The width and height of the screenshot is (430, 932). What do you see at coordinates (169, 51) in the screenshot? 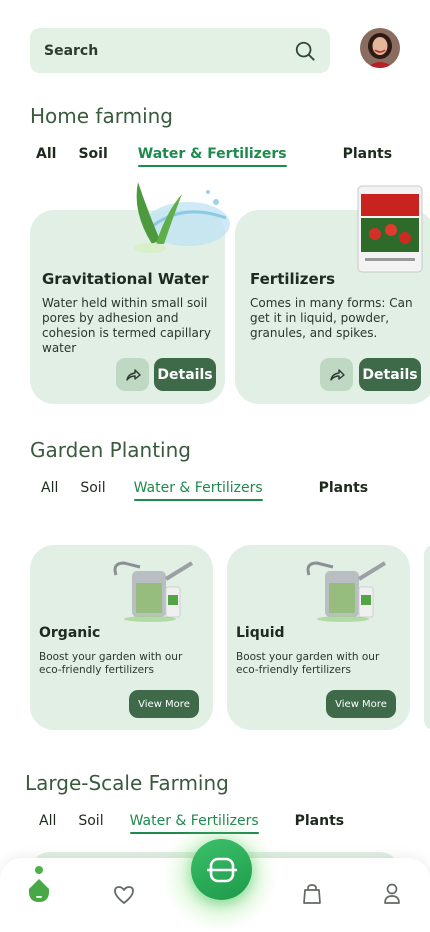
I see `search-input: Search` at bounding box center [169, 51].